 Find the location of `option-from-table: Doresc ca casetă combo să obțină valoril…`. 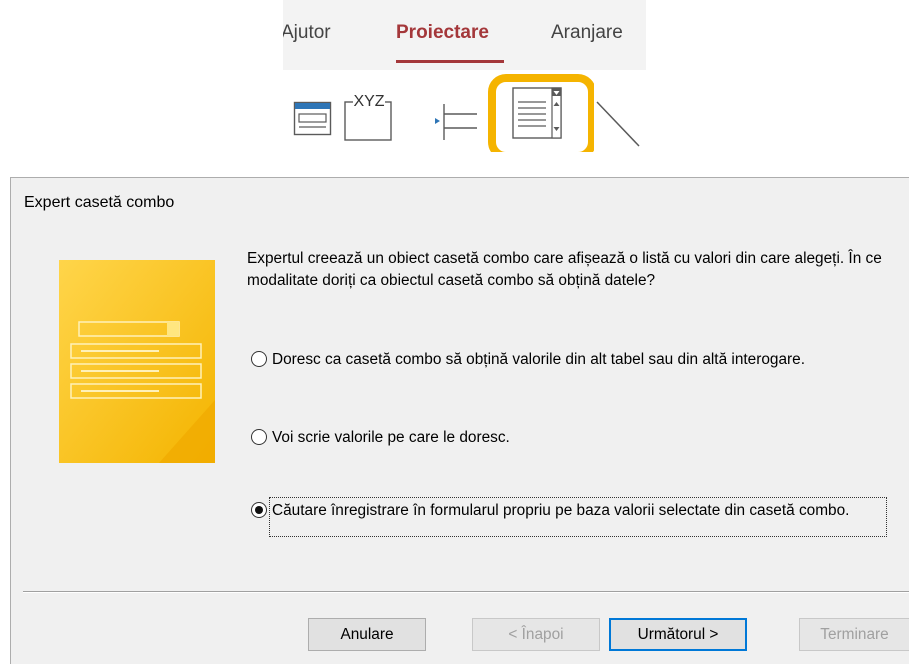

option-from-table: Doresc ca casetă combo să obțină valoril… is located at coordinates (528, 360).